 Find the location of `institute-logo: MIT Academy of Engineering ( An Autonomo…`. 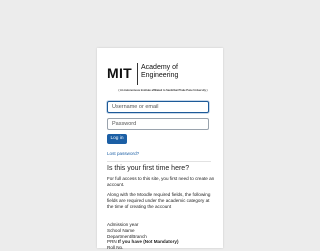

institute-logo: MIT Academy of Engineering ( An Autonomo… is located at coordinates (162, 82).